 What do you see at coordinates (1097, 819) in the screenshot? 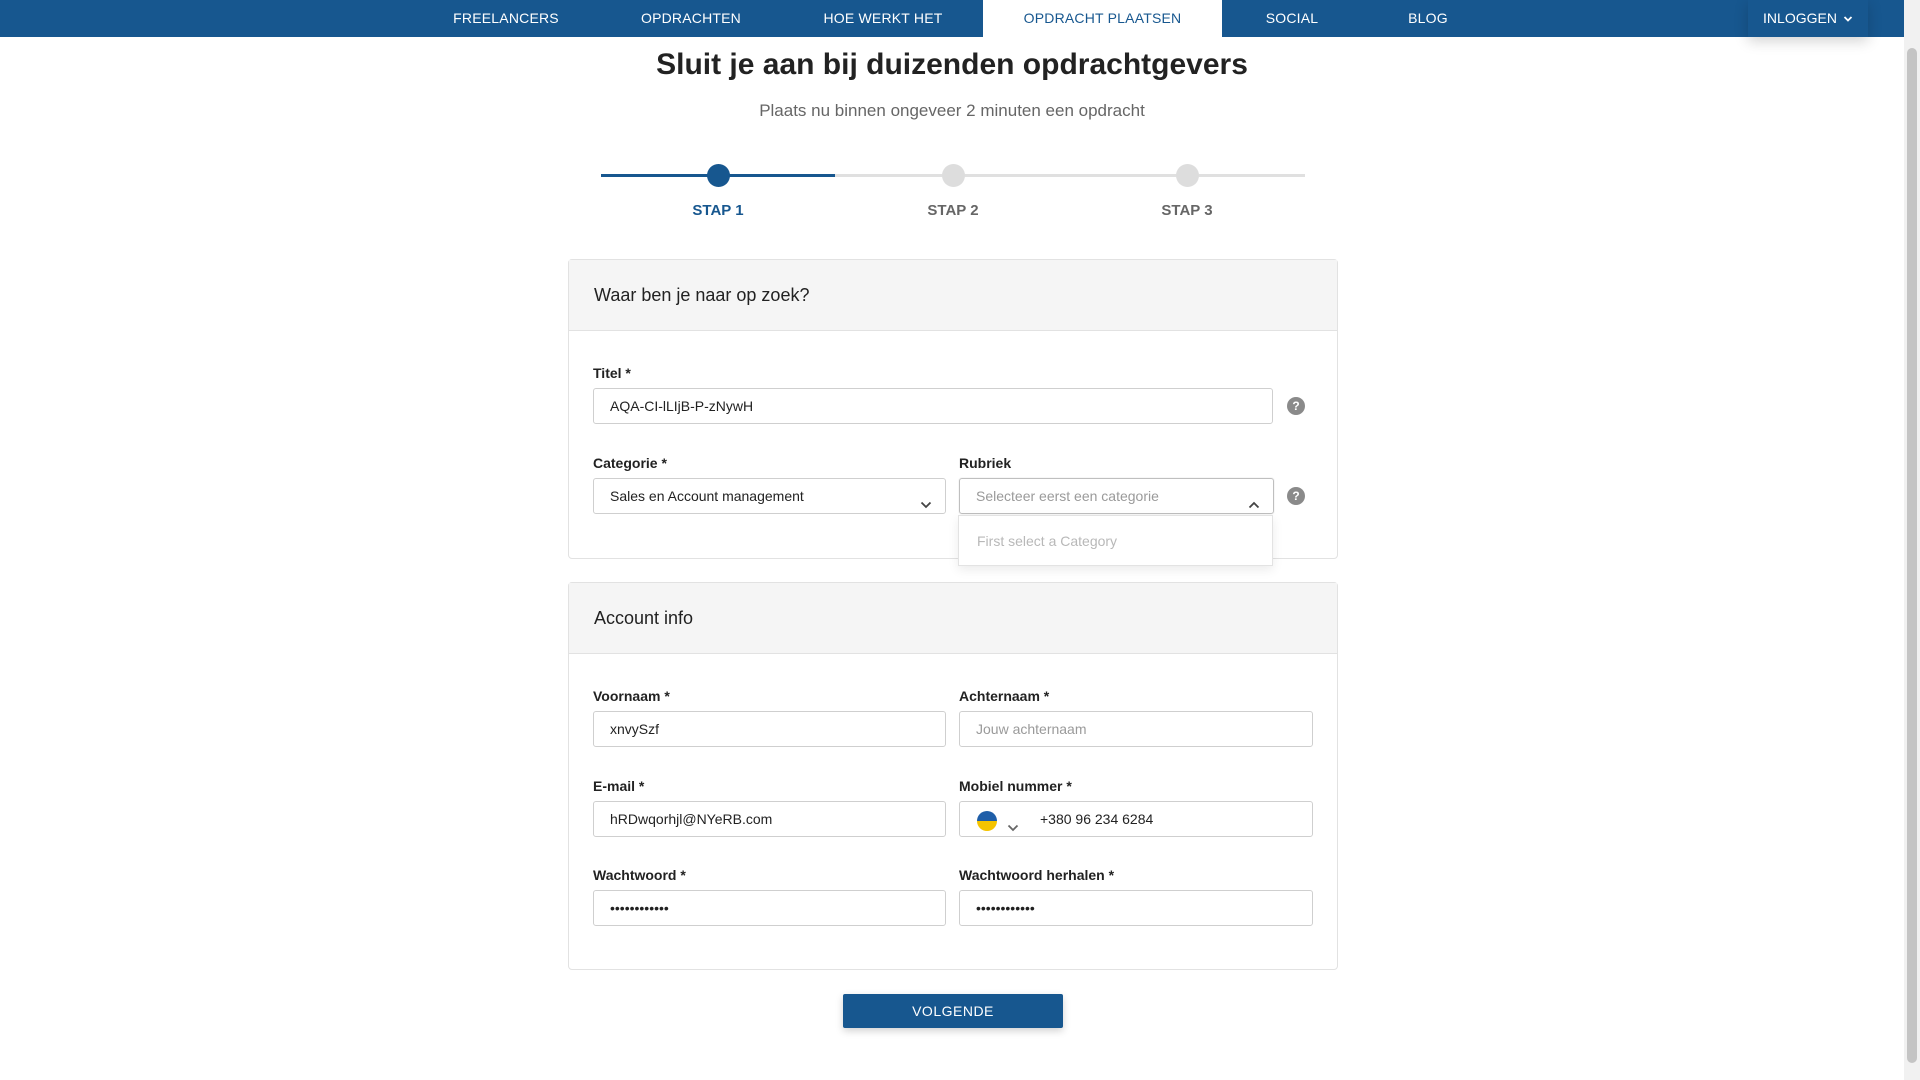
I see `mobiel-value: +380 96 234 6284` at bounding box center [1097, 819].